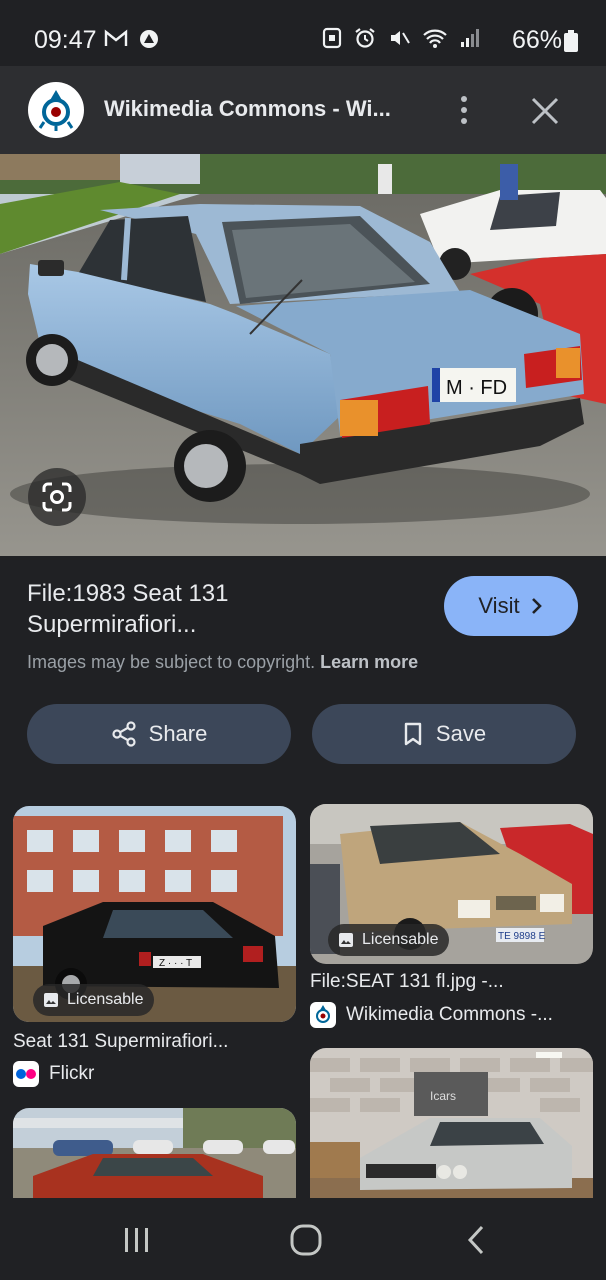  I want to click on home-icon, so click(306, 1240).